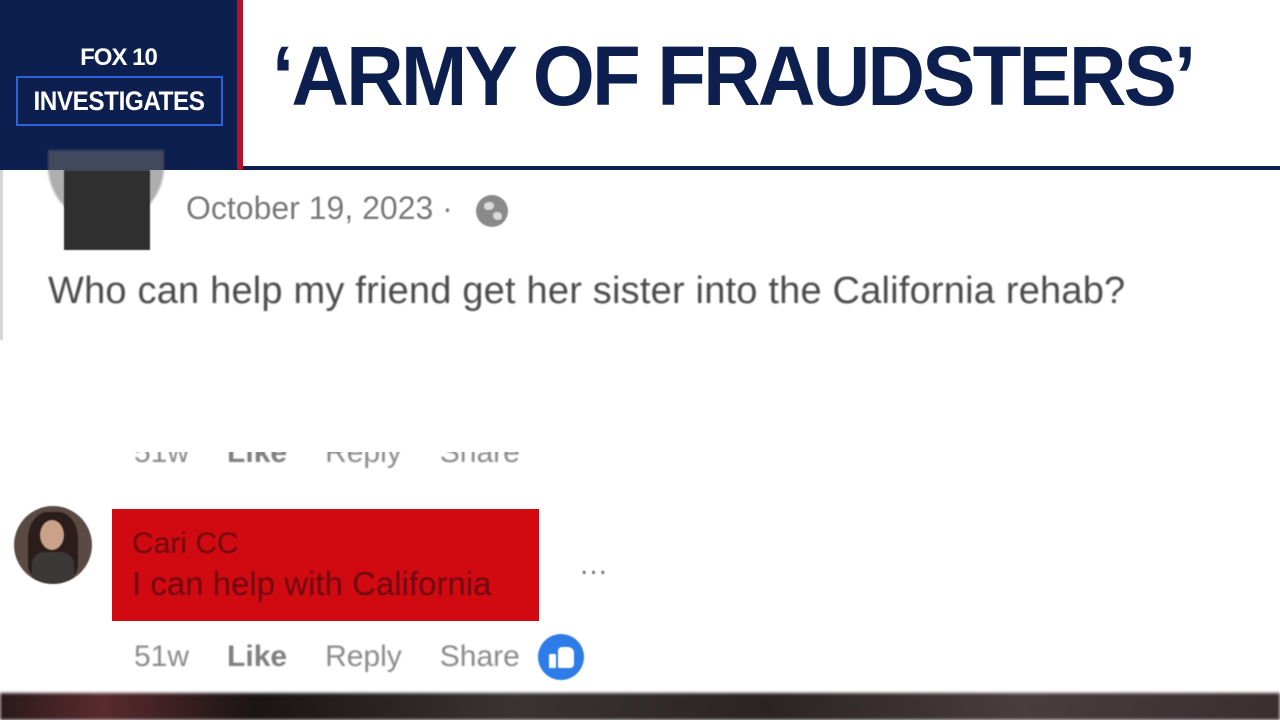  I want to click on logo-investigates-text: INVESTIGATES, so click(119, 100).